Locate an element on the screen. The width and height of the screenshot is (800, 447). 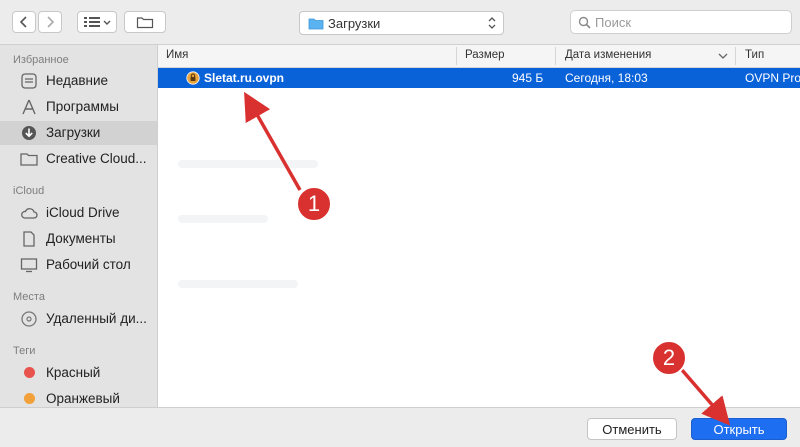
vpn-config-file-icon is located at coordinates (193, 78).